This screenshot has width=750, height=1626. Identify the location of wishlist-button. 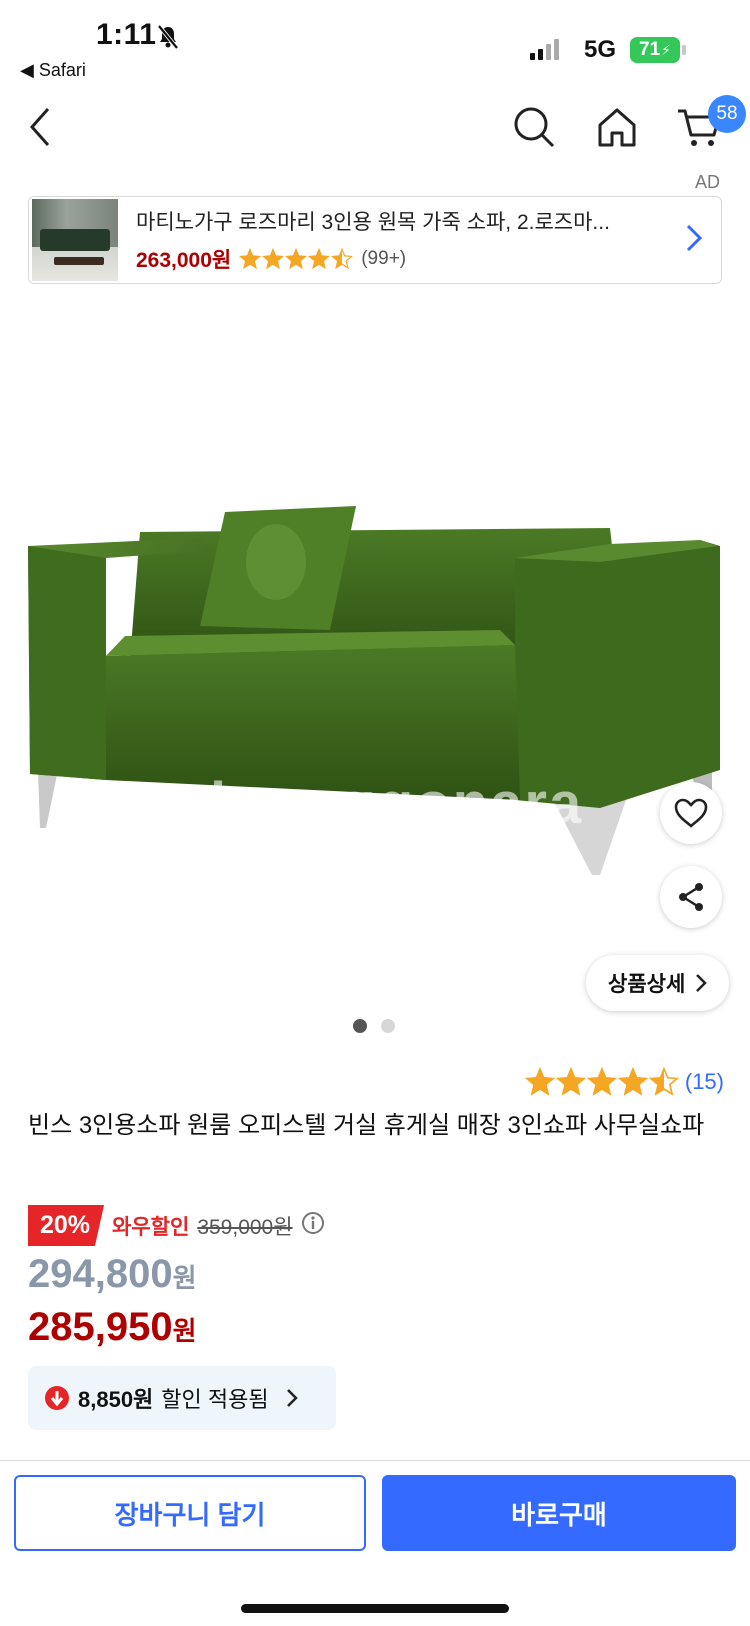
(691, 813).